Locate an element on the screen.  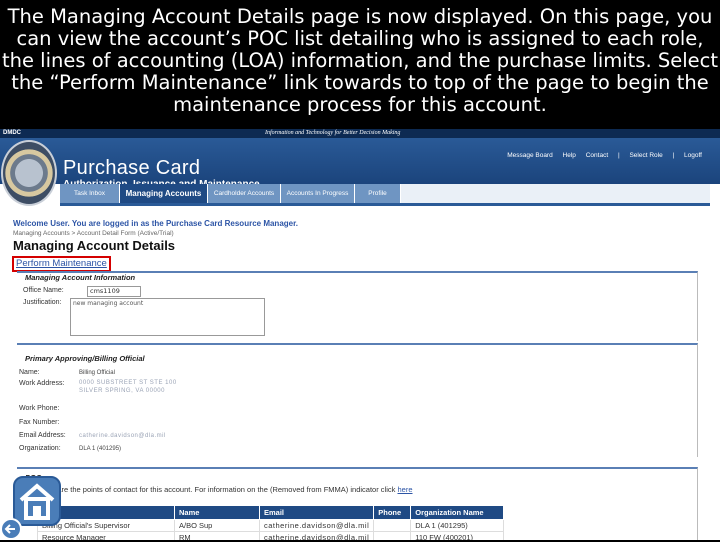
work-address-label: Work Address: is located at coordinates (42, 383).